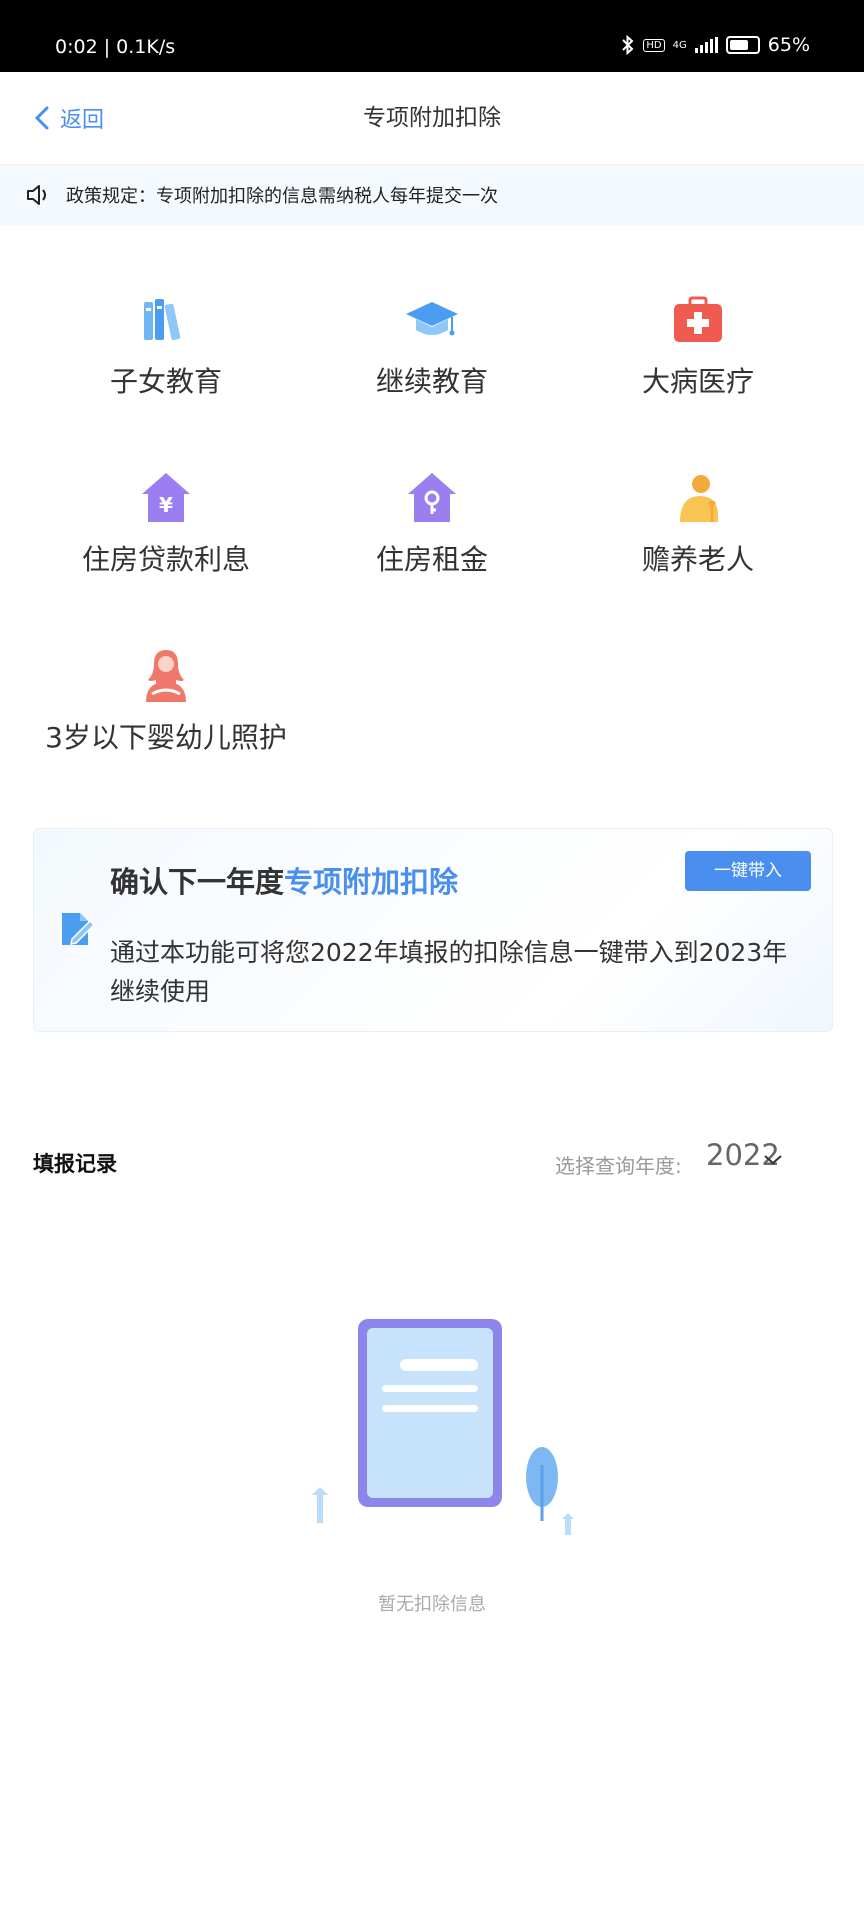 This screenshot has height=1920, width=864. Describe the element at coordinates (431, 381) in the screenshot. I see `category-label: 继续教育` at that location.